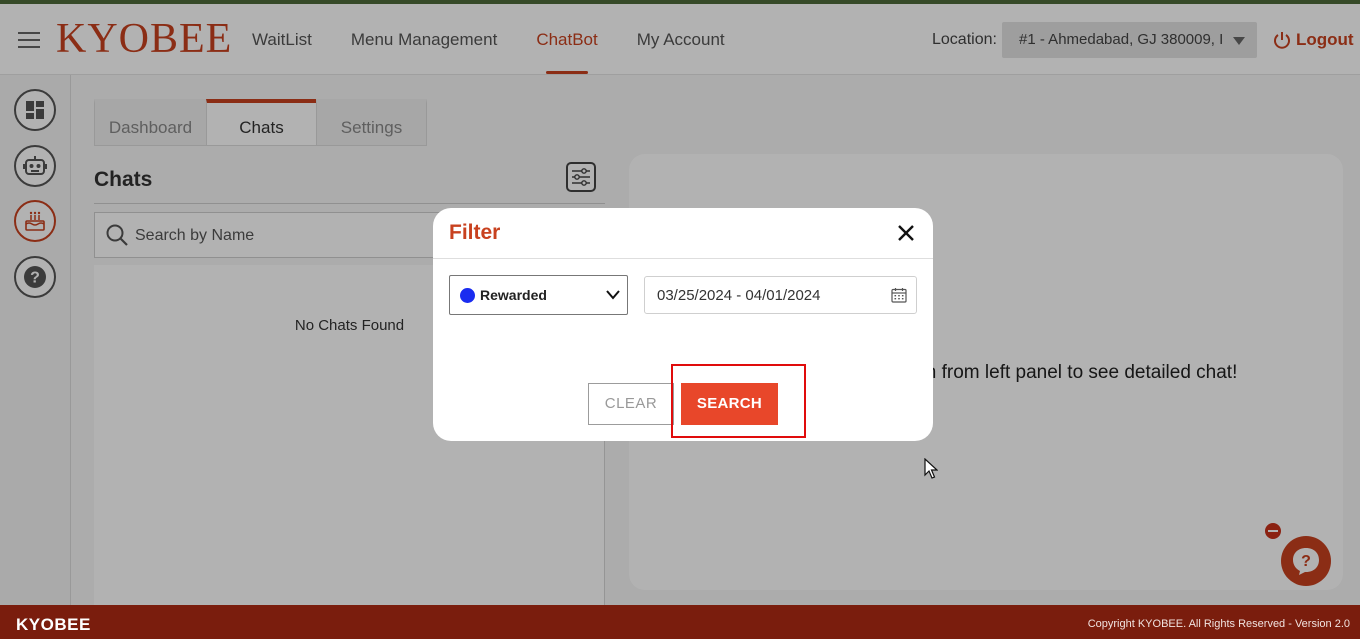 The height and width of the screenshot is (639, 1360). What do you see at coordinates (467, 295) in the screenshot?
I see `status-dot` at bounding box center [467, 295].